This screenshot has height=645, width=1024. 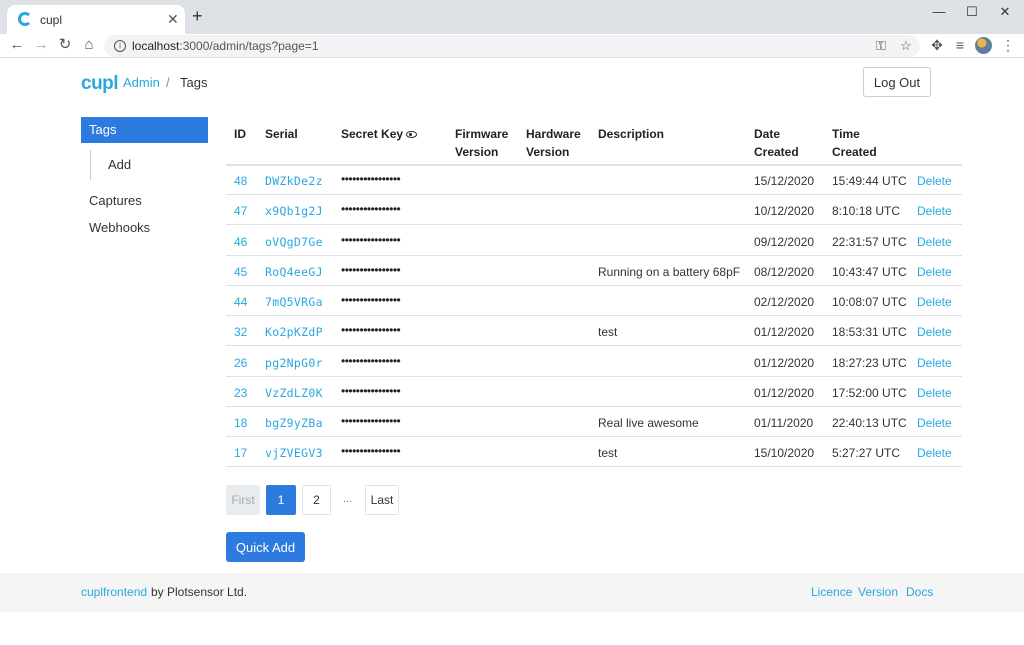 What do you see at coordinates (240, 242) in the screenshot?
I see `tag-id-link: 46` at bounding box center [240, 242].